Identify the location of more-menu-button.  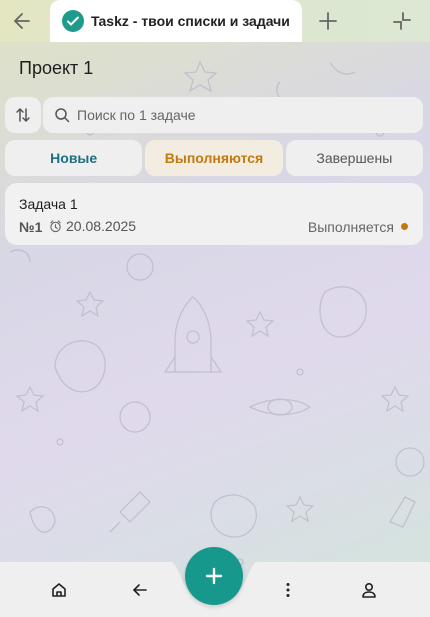
(288, 590).